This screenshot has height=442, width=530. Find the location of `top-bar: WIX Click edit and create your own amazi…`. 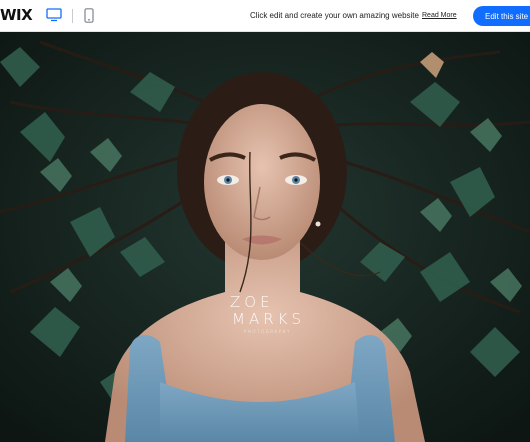

top-bar: WIX Click edit and create your own amazi… is located at coordinates (265, 16).